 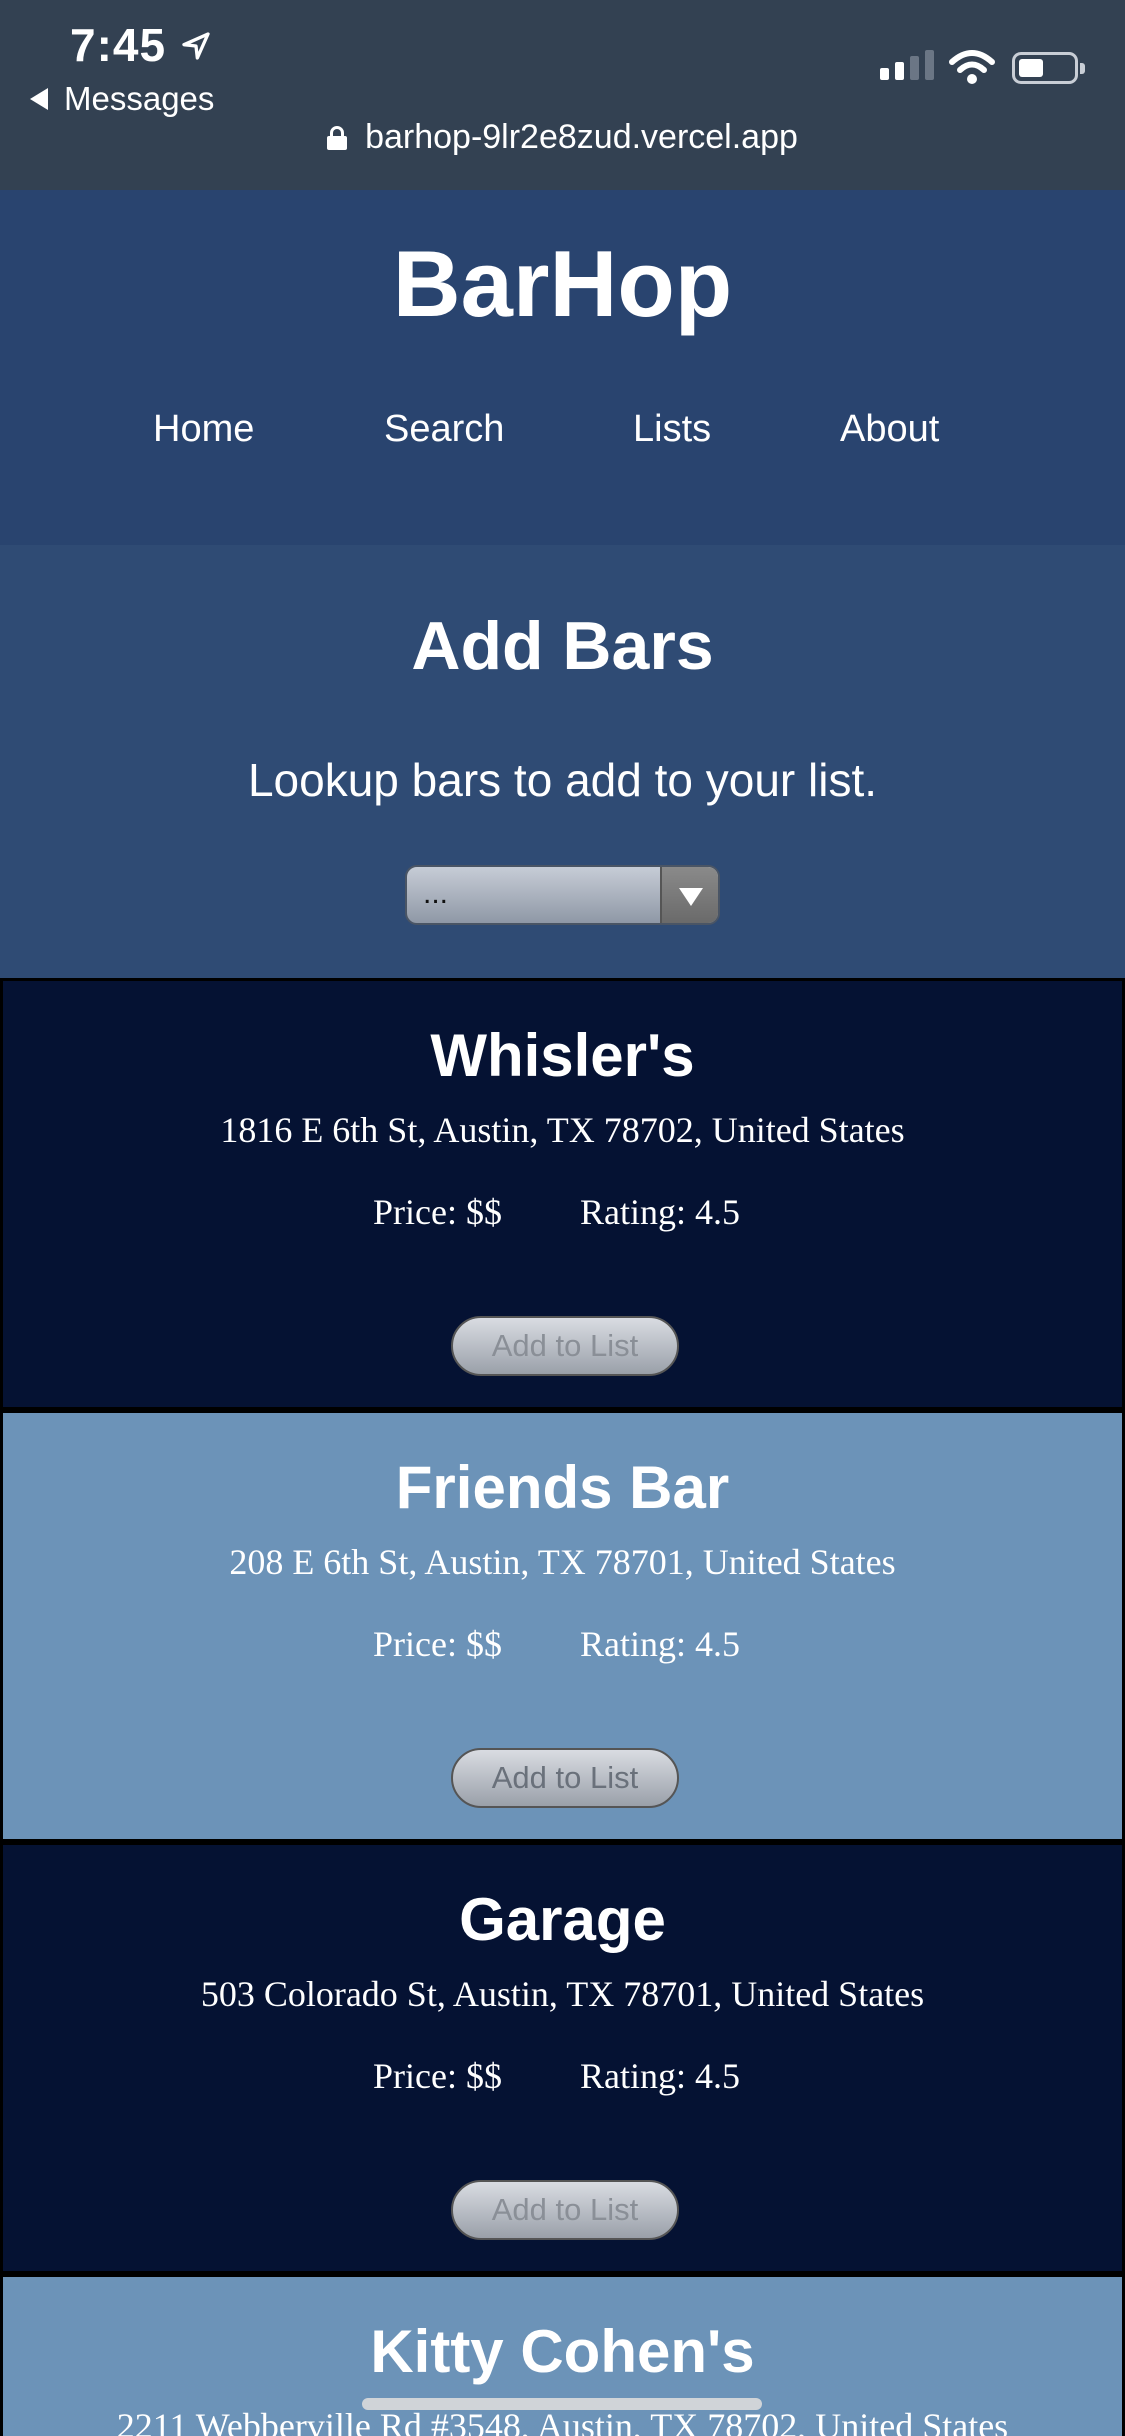 I want to click on signal-icon, so click(x=907, y=65).